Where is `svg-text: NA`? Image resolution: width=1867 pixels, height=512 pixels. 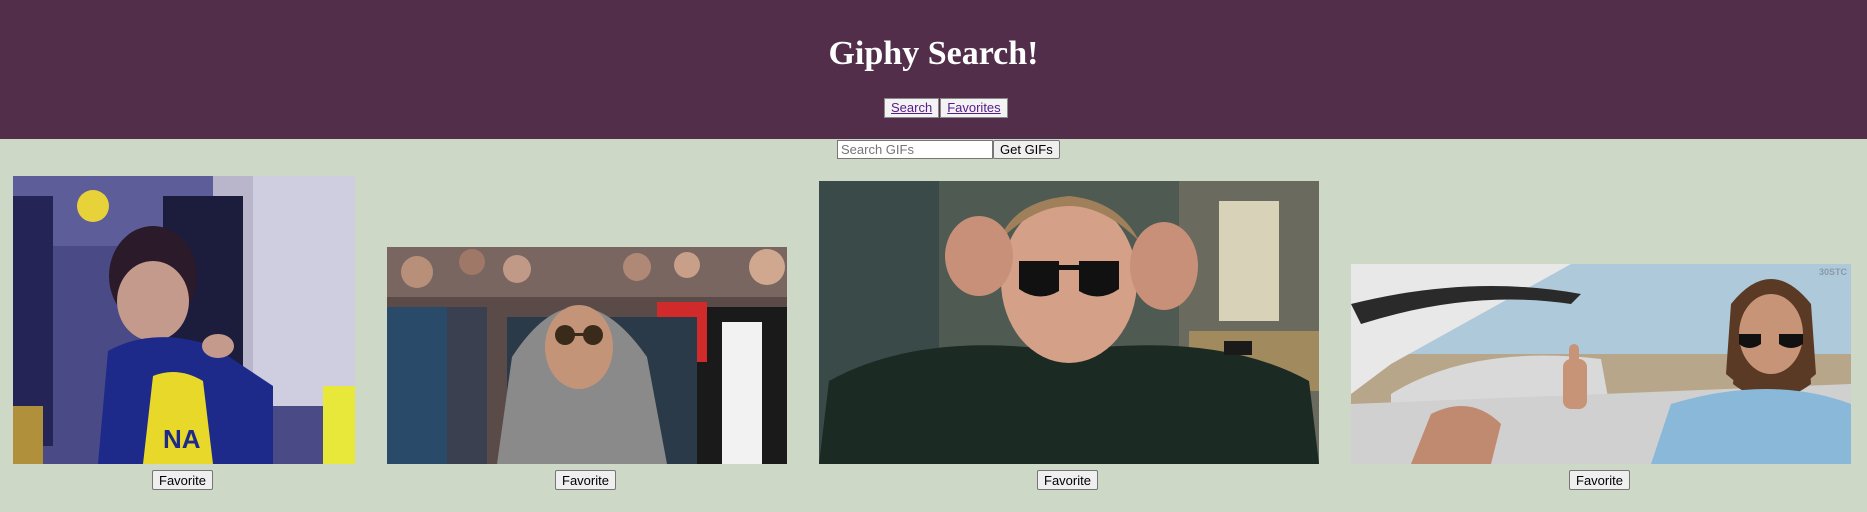 svg-text: NA is located at coordinates (182, 439).